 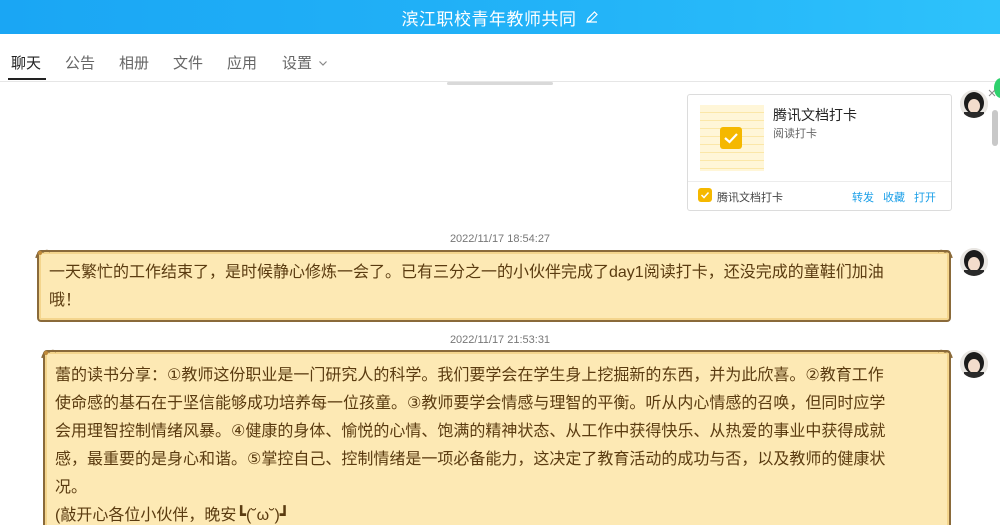 I want to click on tab-announcements: 公告, so click(x=80, y=62).